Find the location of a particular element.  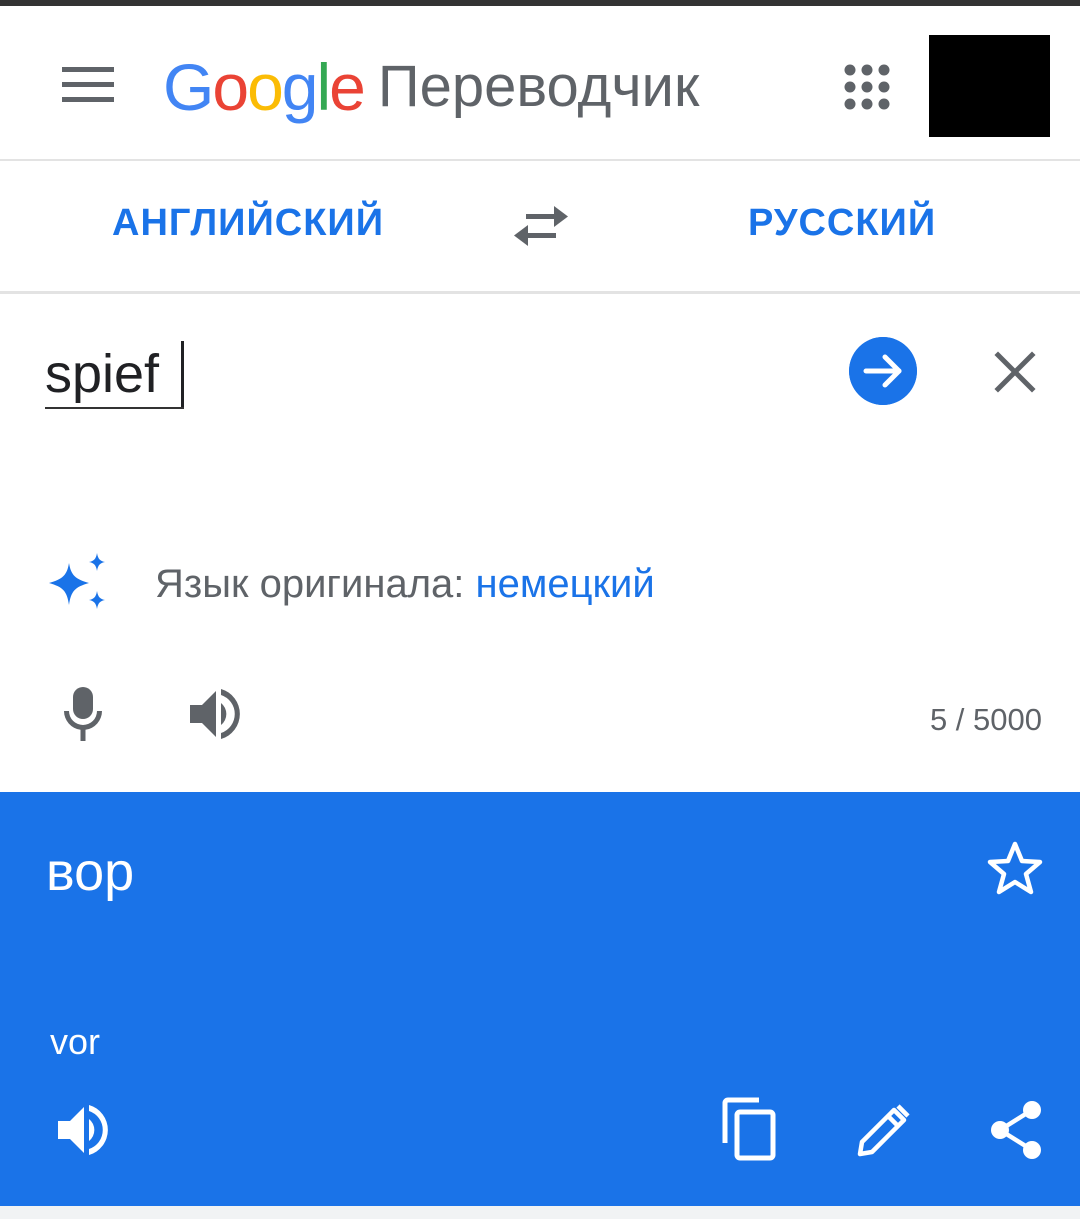

google-wordmark: Google is located at coordinates (264, 87).